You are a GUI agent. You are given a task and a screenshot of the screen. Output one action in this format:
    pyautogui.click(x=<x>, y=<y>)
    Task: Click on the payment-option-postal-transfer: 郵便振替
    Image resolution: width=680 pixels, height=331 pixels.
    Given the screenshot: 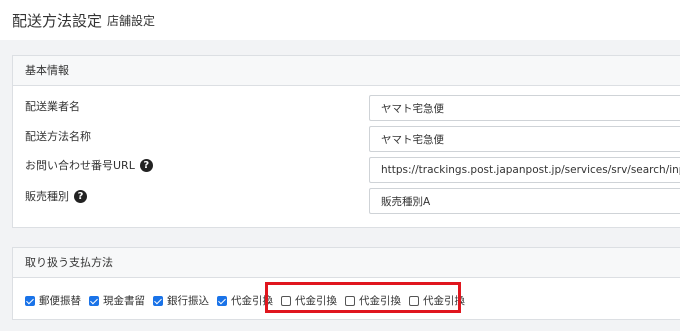 What is the action you would take?
    pyautogui.click(x=53, y=300)
    